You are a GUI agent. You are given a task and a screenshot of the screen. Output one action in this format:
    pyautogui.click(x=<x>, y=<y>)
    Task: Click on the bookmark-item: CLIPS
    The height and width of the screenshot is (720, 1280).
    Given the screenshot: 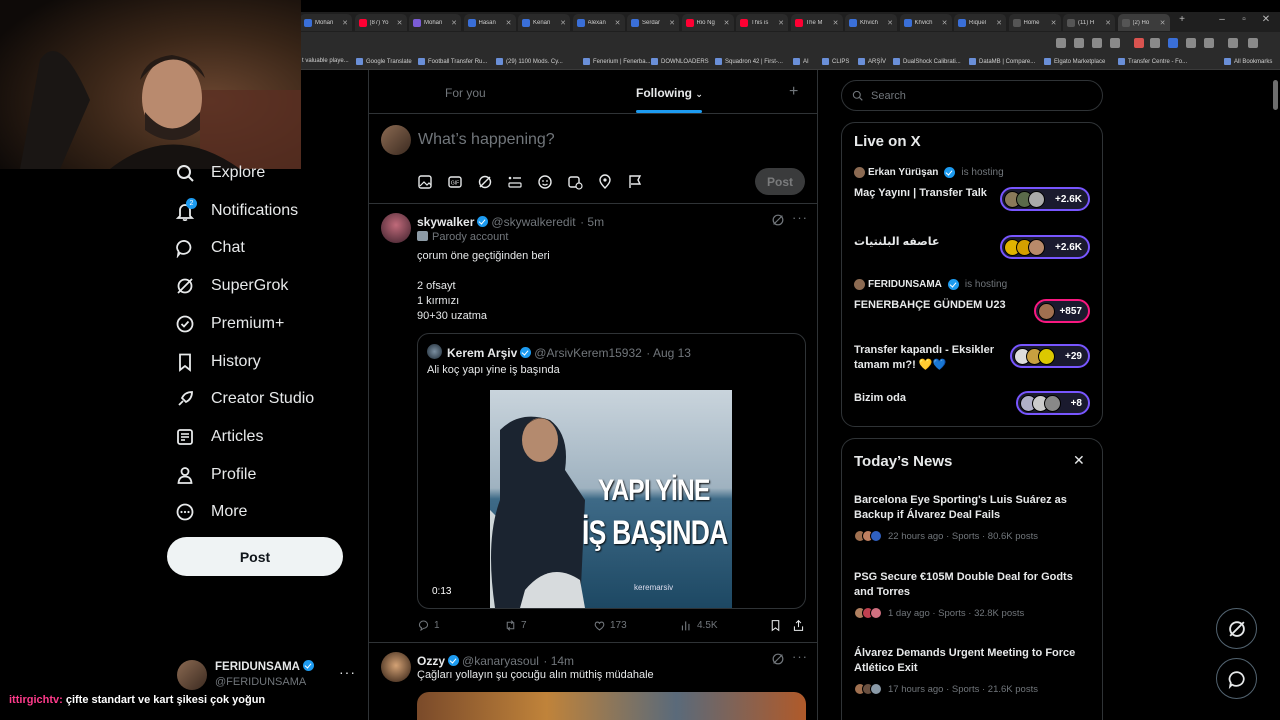 What is the action you would take?
    pyautogui.click(x=835, y=61)
    